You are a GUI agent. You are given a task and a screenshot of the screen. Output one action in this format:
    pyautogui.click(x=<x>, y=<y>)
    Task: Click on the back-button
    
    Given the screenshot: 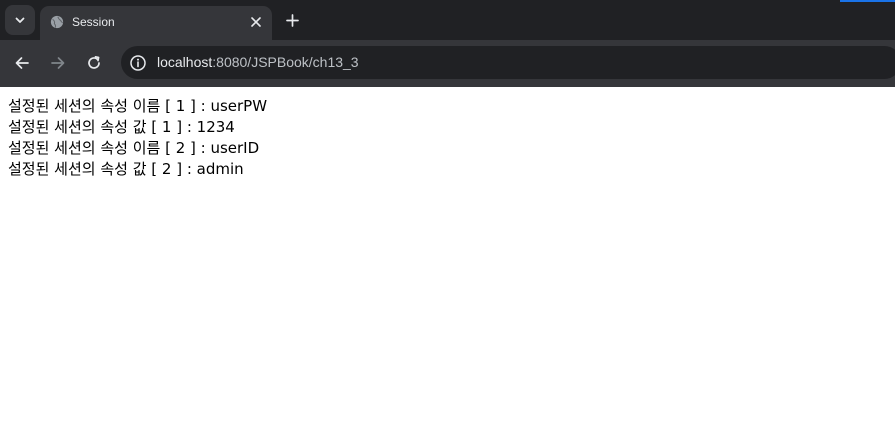 What is the action you would take?
    pyautogui.click(x=22, y=63)
    